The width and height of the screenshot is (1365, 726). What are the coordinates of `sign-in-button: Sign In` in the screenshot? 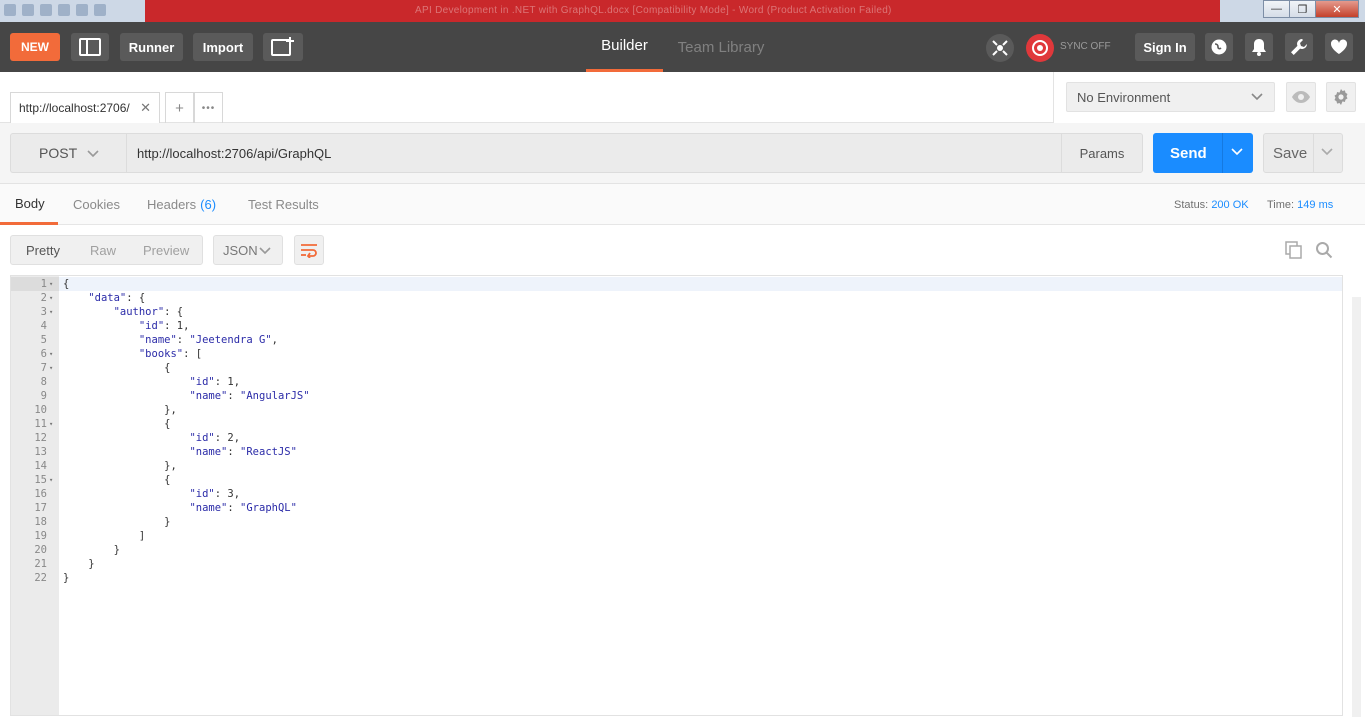 It's located at (1165, 47).